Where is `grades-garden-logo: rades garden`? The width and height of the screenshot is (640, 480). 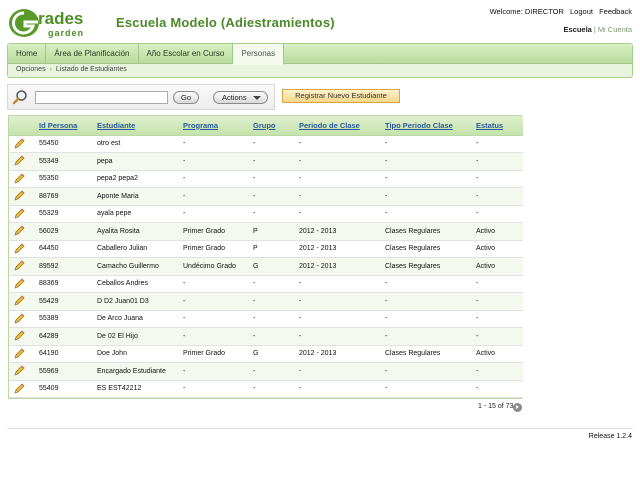 grades-garden-logo: rades garden is located at coordinates (56, 23).